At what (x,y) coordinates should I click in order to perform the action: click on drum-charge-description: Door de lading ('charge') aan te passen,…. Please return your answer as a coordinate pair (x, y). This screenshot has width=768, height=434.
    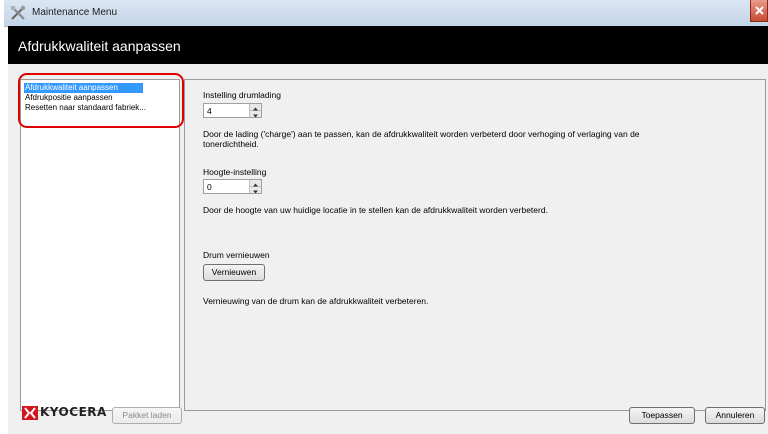
    Looking at the image, I should click on (421, 139).